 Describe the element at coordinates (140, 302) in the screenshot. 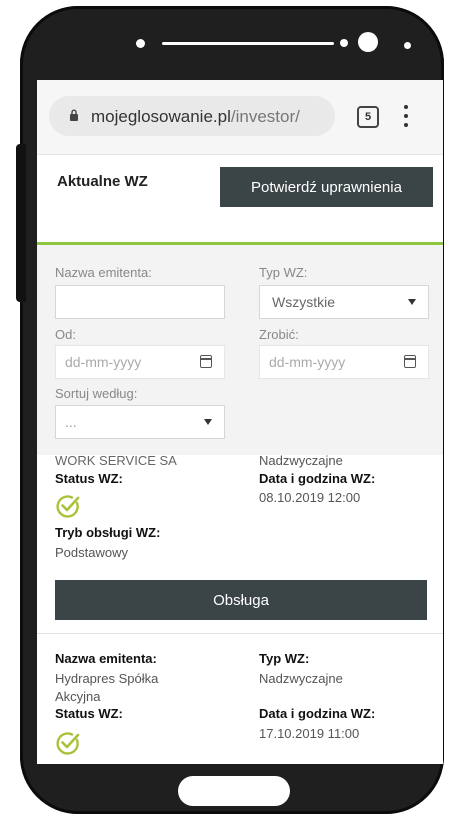

I see `issuer-input` at that location.